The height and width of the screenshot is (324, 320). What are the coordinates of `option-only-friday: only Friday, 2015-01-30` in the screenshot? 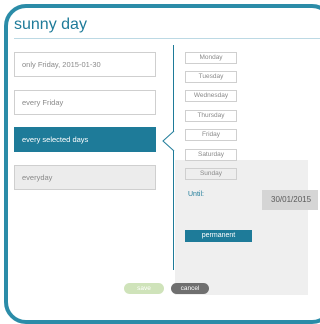 It's located at (85, 64).